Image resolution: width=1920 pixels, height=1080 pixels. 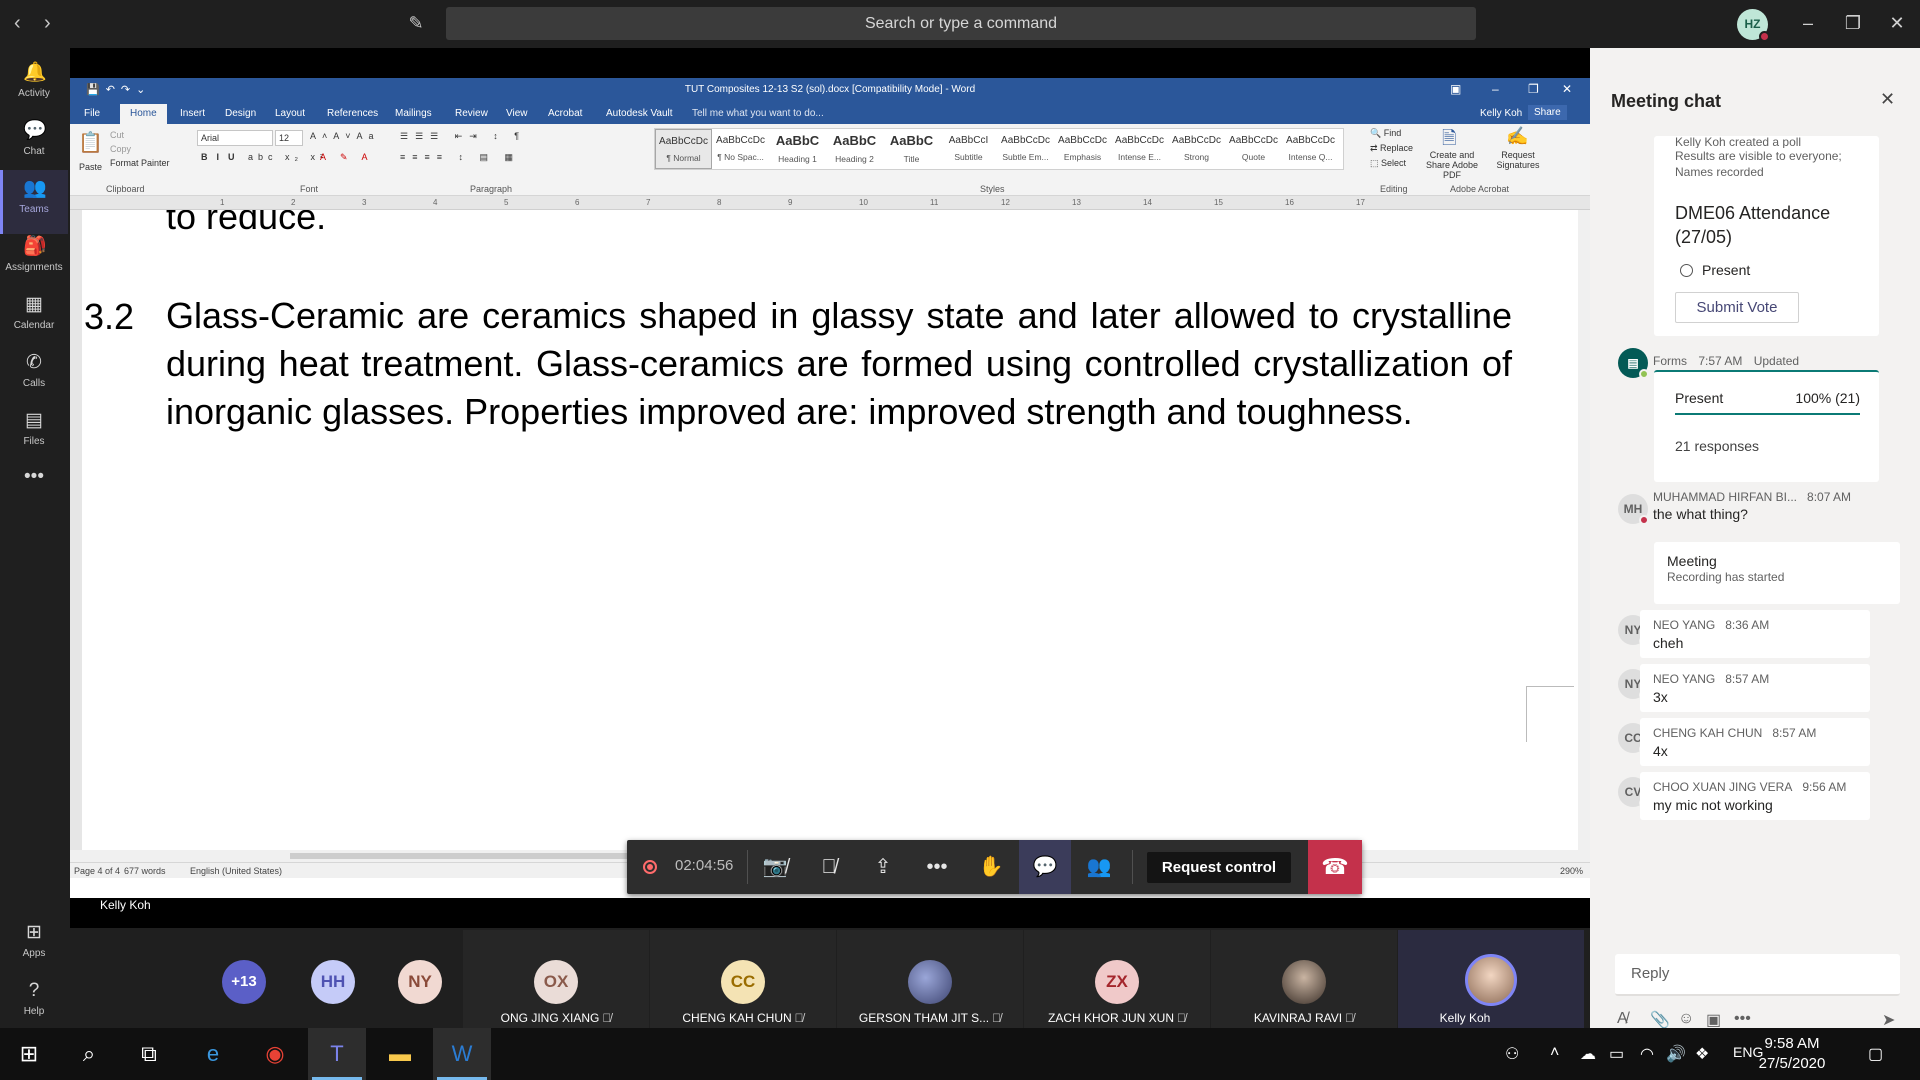 I want to click on word-share-button: Share, so click(x=1547, y=112).